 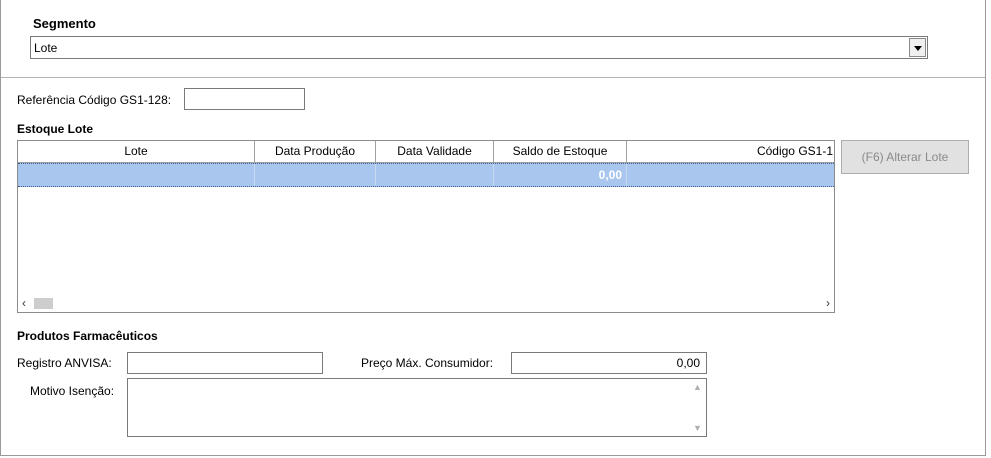 What do you see at coordinates (730, 151) in the screenshot?
I see `column-header-codigo-gs1: Código GS1-1` at bounding box center [730, 151].